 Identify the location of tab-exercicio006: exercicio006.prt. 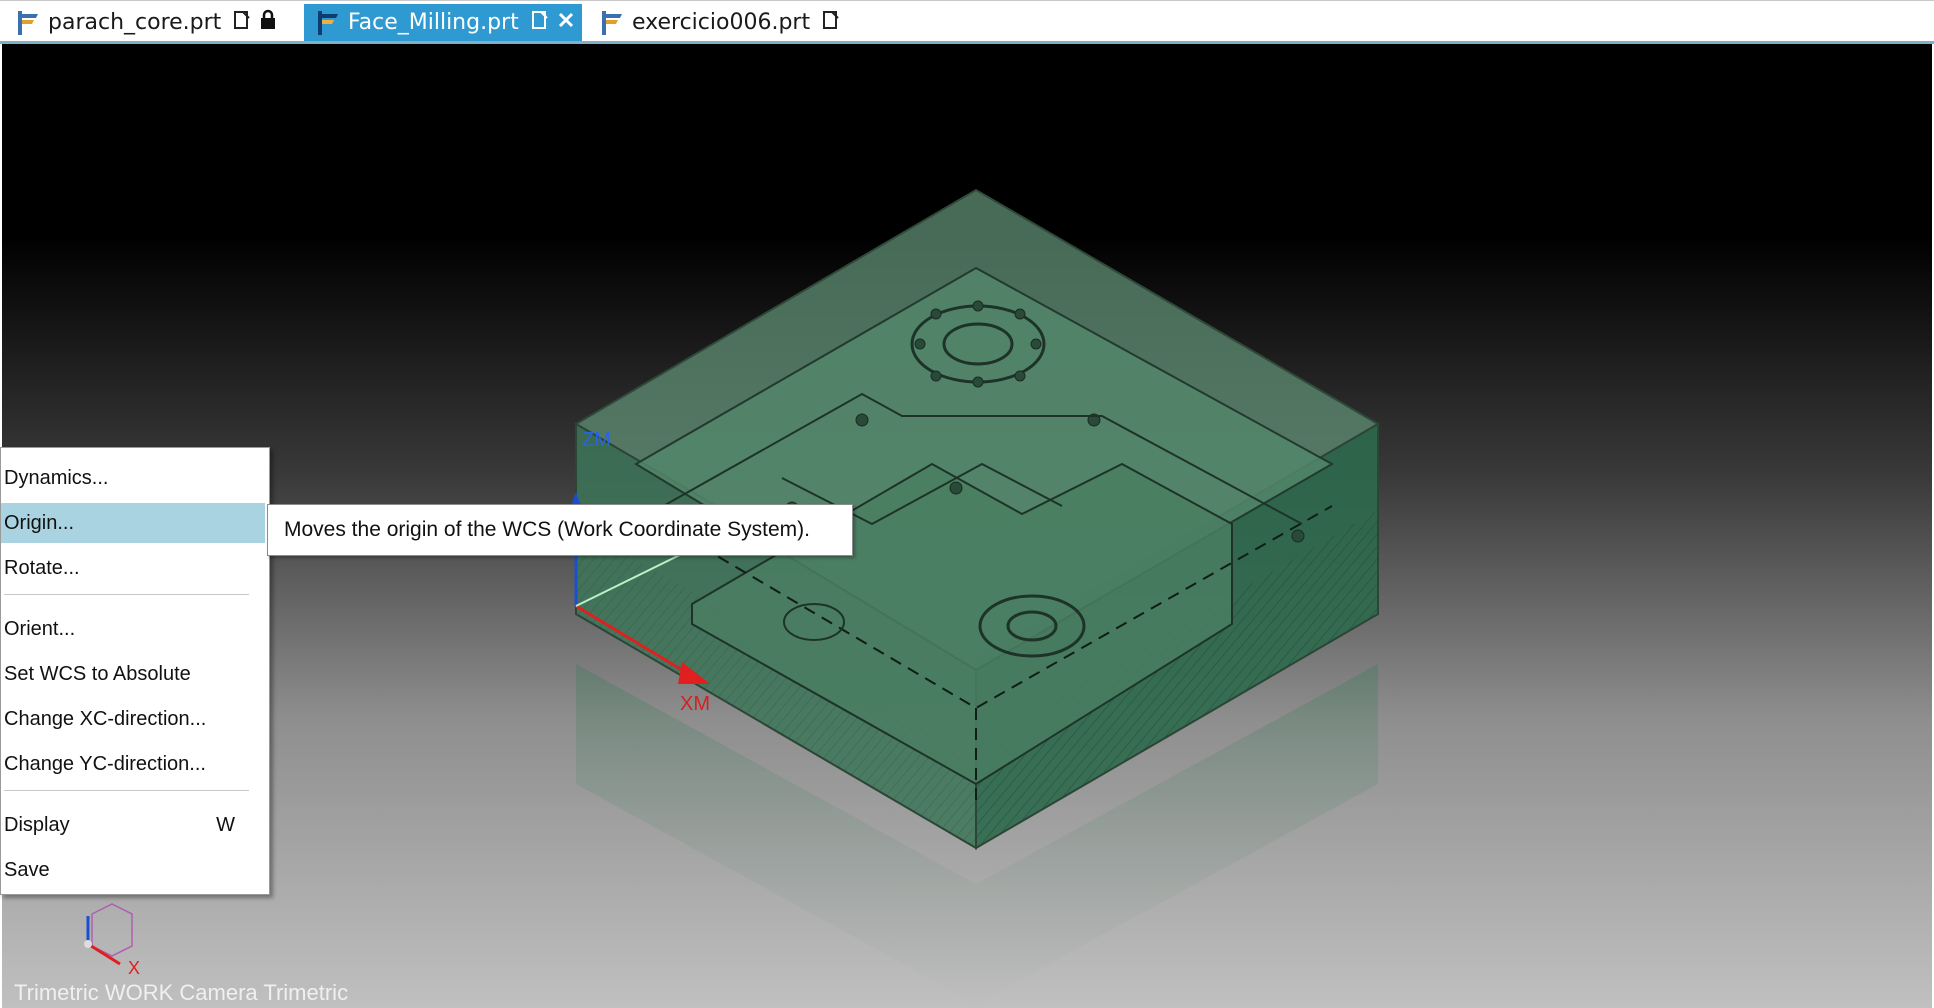
(713, 22).